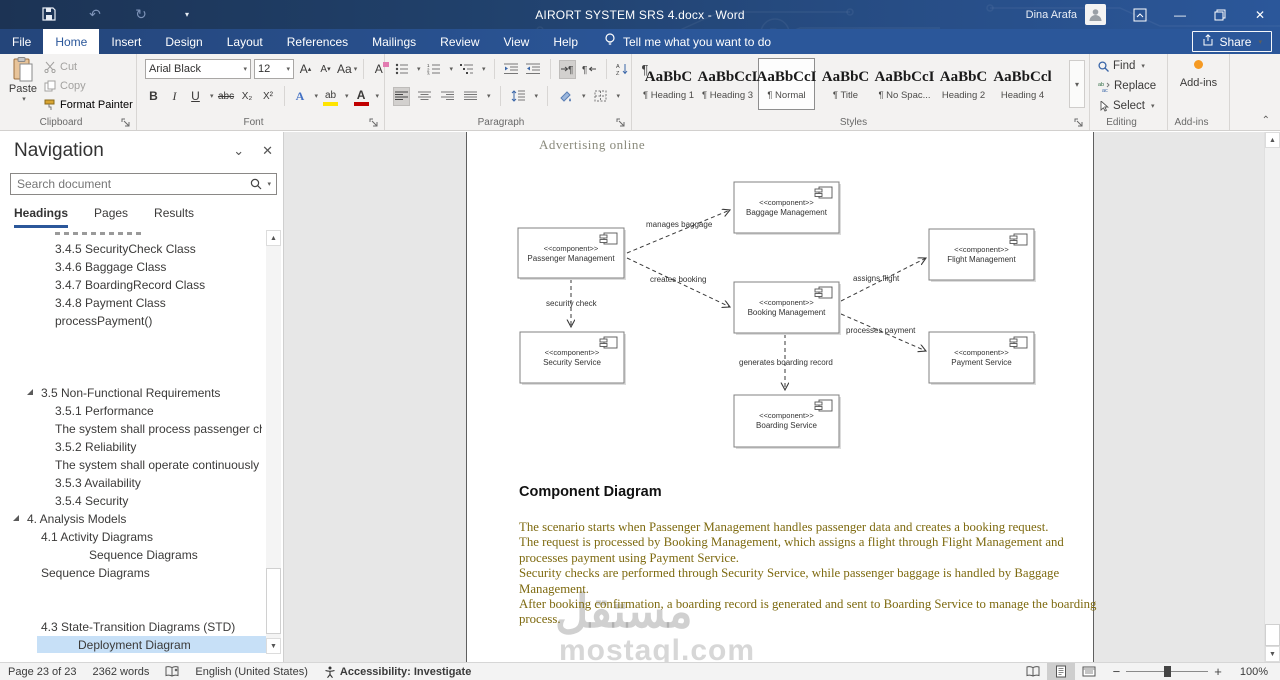 This screenshot has width=1280, height=680. Describe the element at coordinates (1022, 84) in the screenshot. I see `style-card: AaBbCcl Heading 4` at that location.